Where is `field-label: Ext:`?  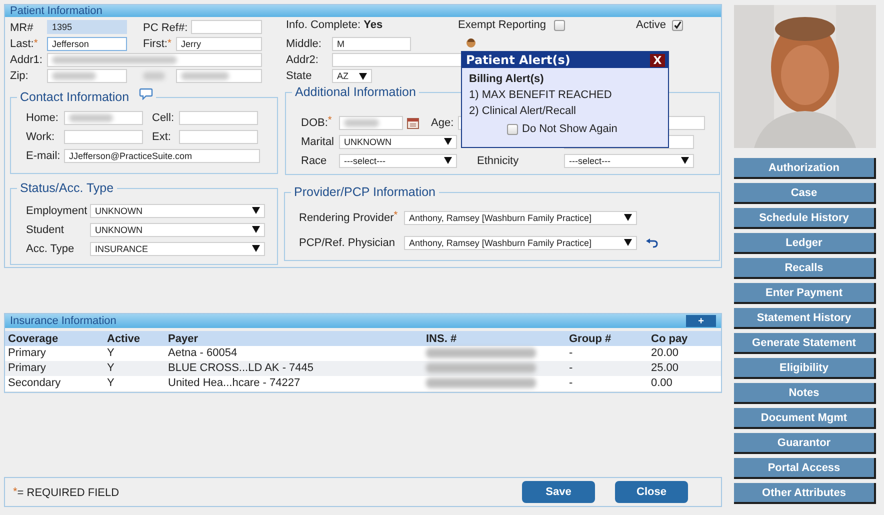 field-label: Ext: is located at coordinates (161, 137).